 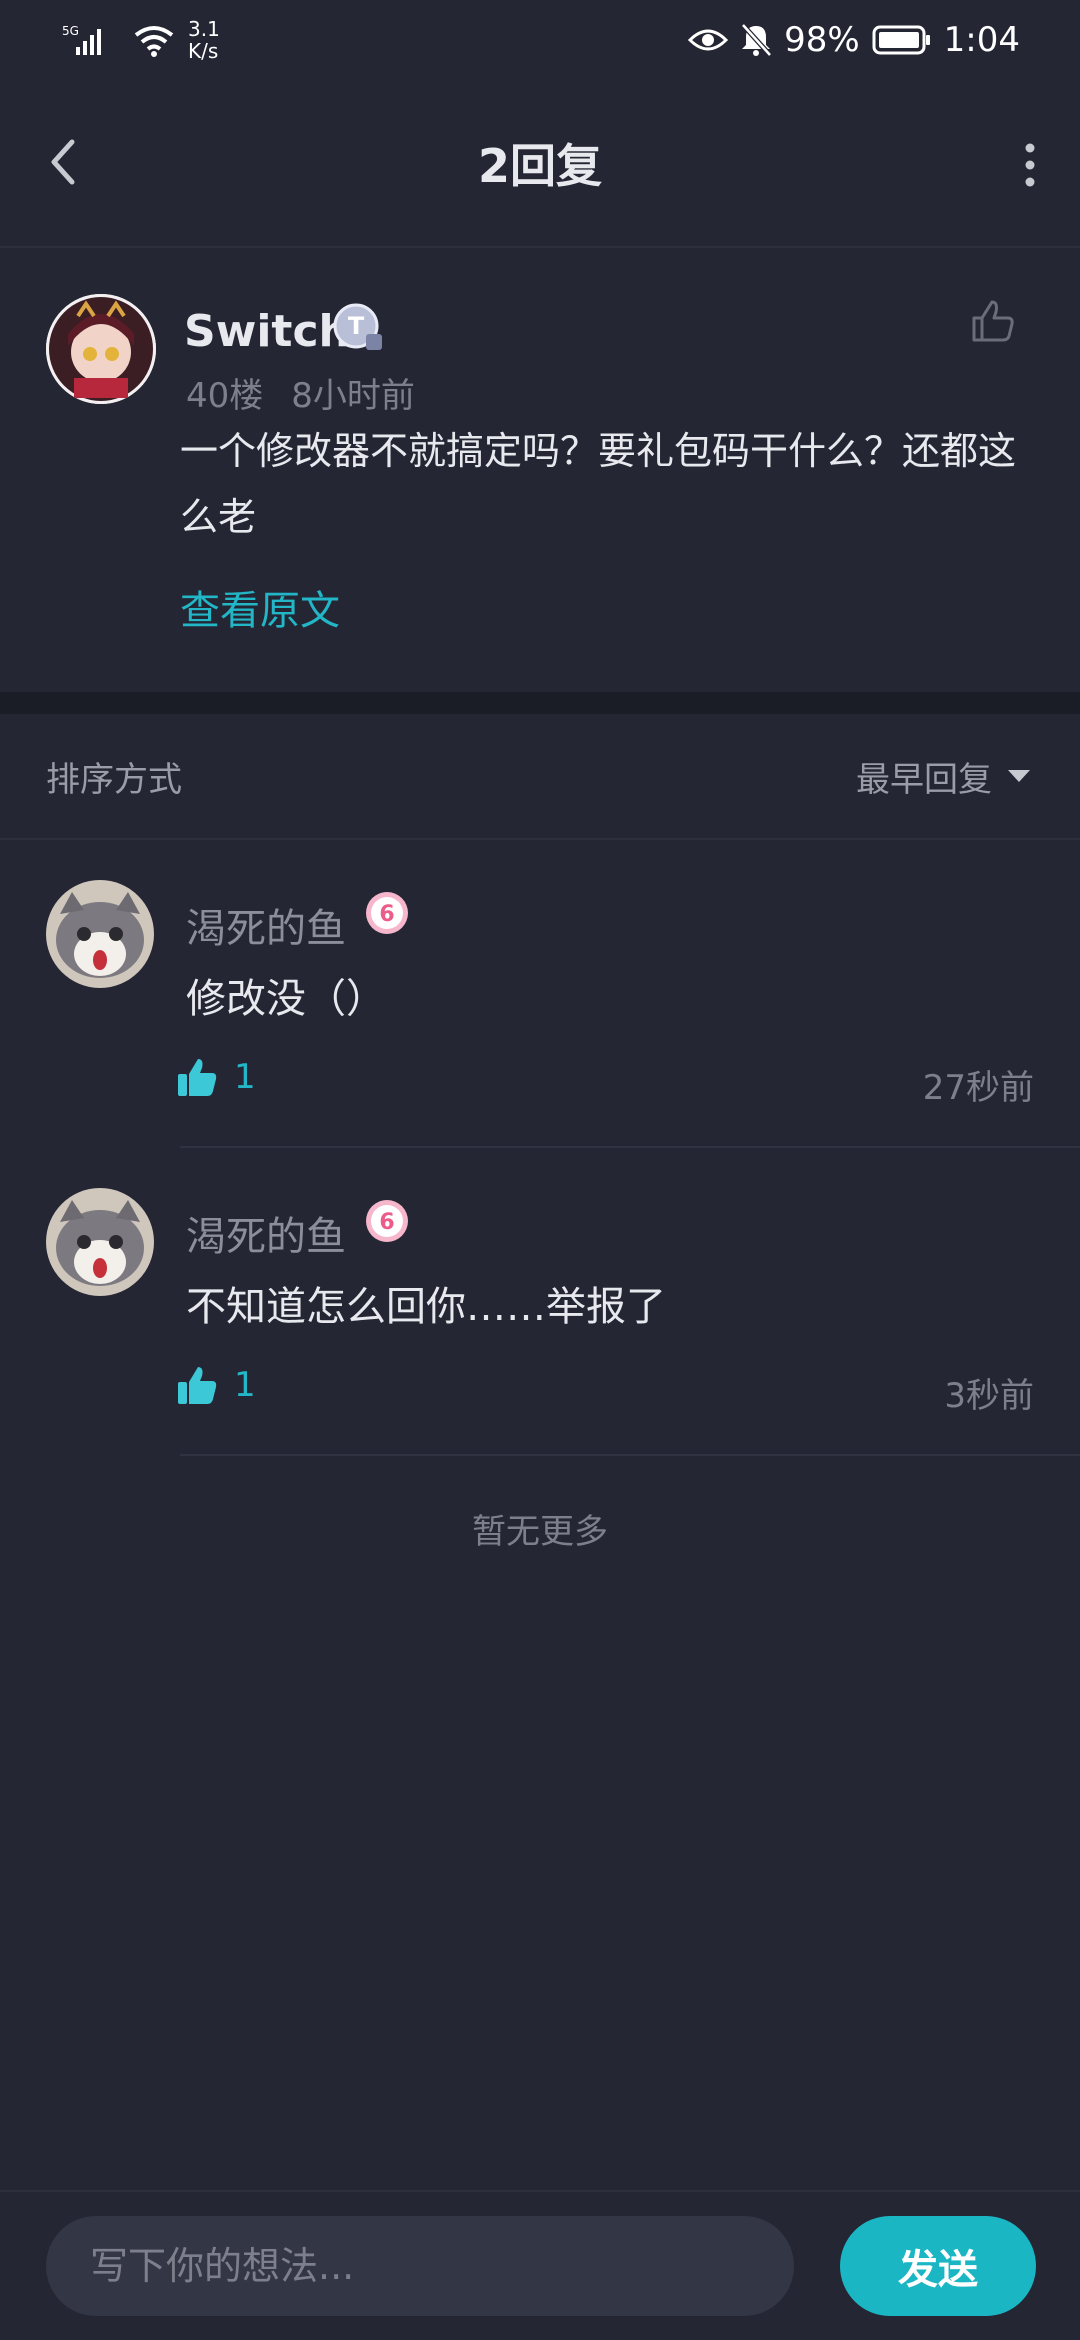 What do you see at coordinates (989, 1396) in the screenshot?
I see `reply-time: 3秒前` at bounding box center [989, 1396].